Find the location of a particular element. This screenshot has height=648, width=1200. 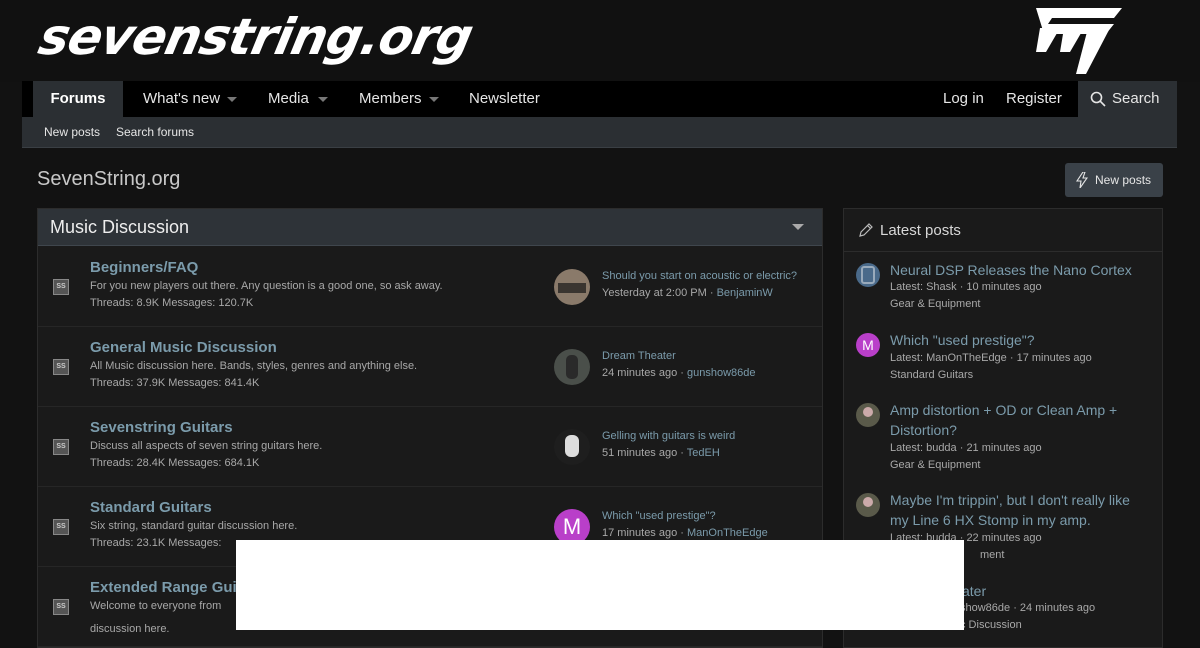

latest-post-meta: show86de · 24 minutes ago is located at coordinates (1027, 608).